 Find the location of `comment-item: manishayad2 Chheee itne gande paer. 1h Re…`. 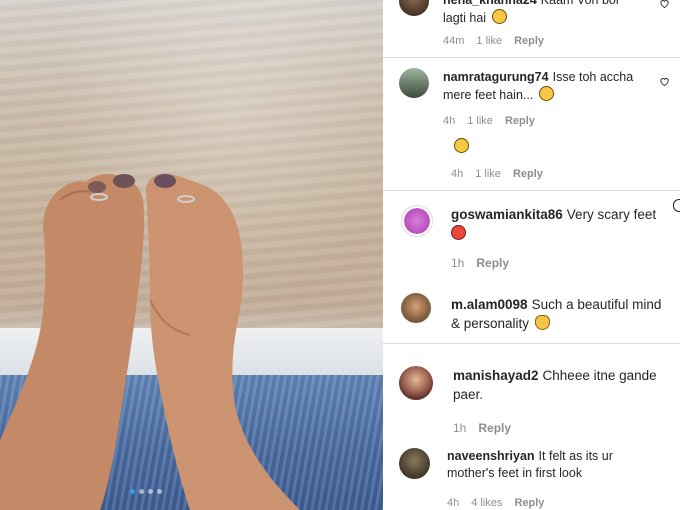

comment-item: manishayad2 Chheee itne gande paer. 1h Re… is located at coordinates (531, 398).